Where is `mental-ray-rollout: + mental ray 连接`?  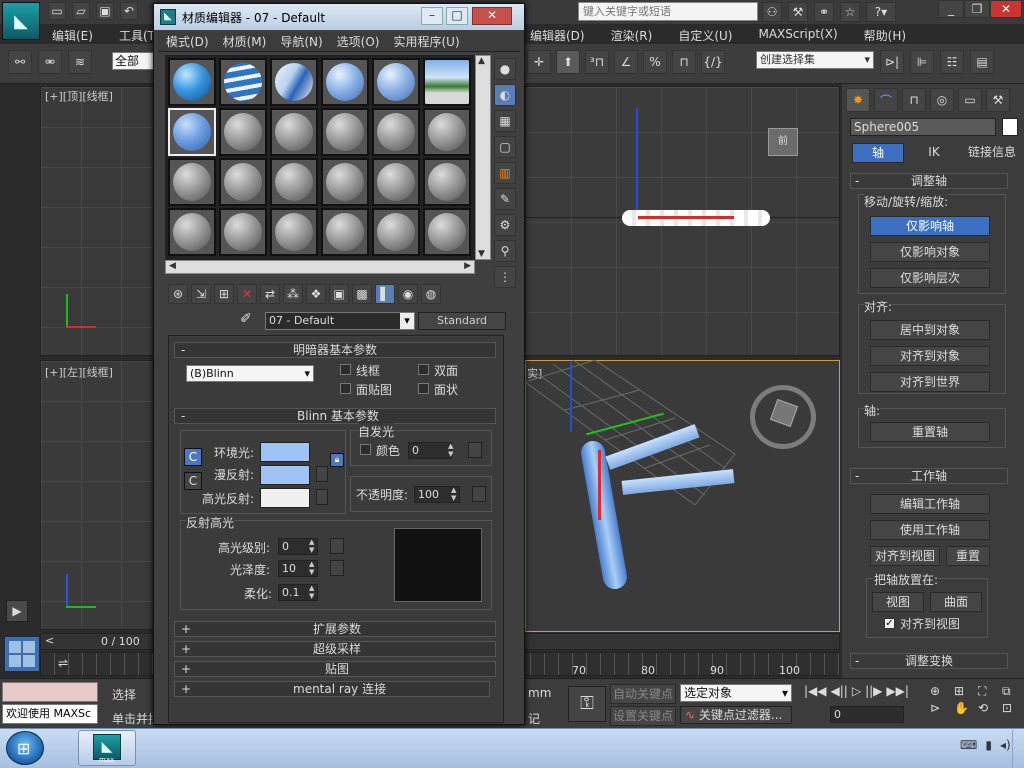
mental-ray-rollout: + mental ray 连接 is located at coordinates (332, 689).